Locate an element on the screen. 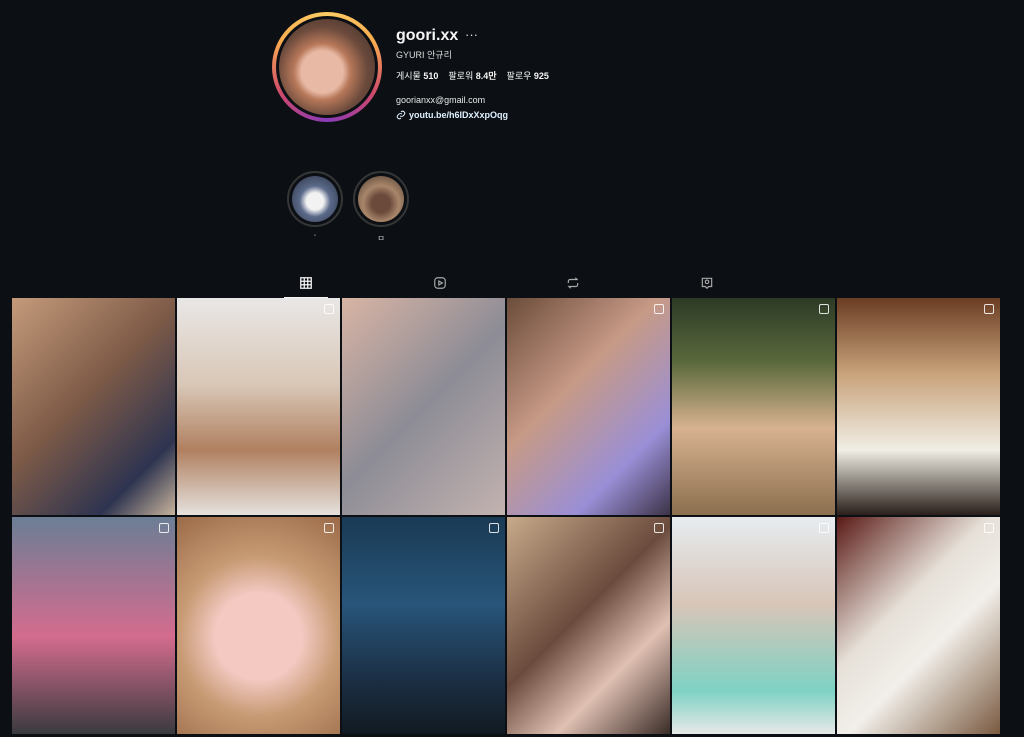 This screenshot has height=737, width=1024. tab-reels is located at coordinates (440, 282).